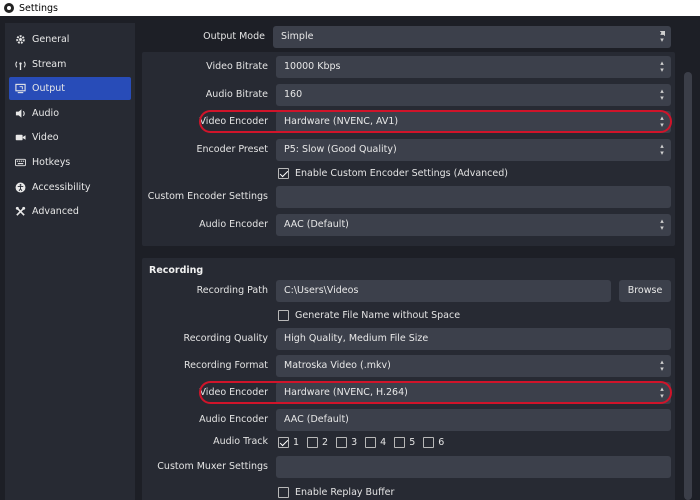 The width and height of the screenshot is (700, 500). What do you see at coordinates (473, 67) in the screenshot?
I see `video-bitrate-spinbox: 10000 Kbps ▴ ▾` at bounding box center [473, 67].